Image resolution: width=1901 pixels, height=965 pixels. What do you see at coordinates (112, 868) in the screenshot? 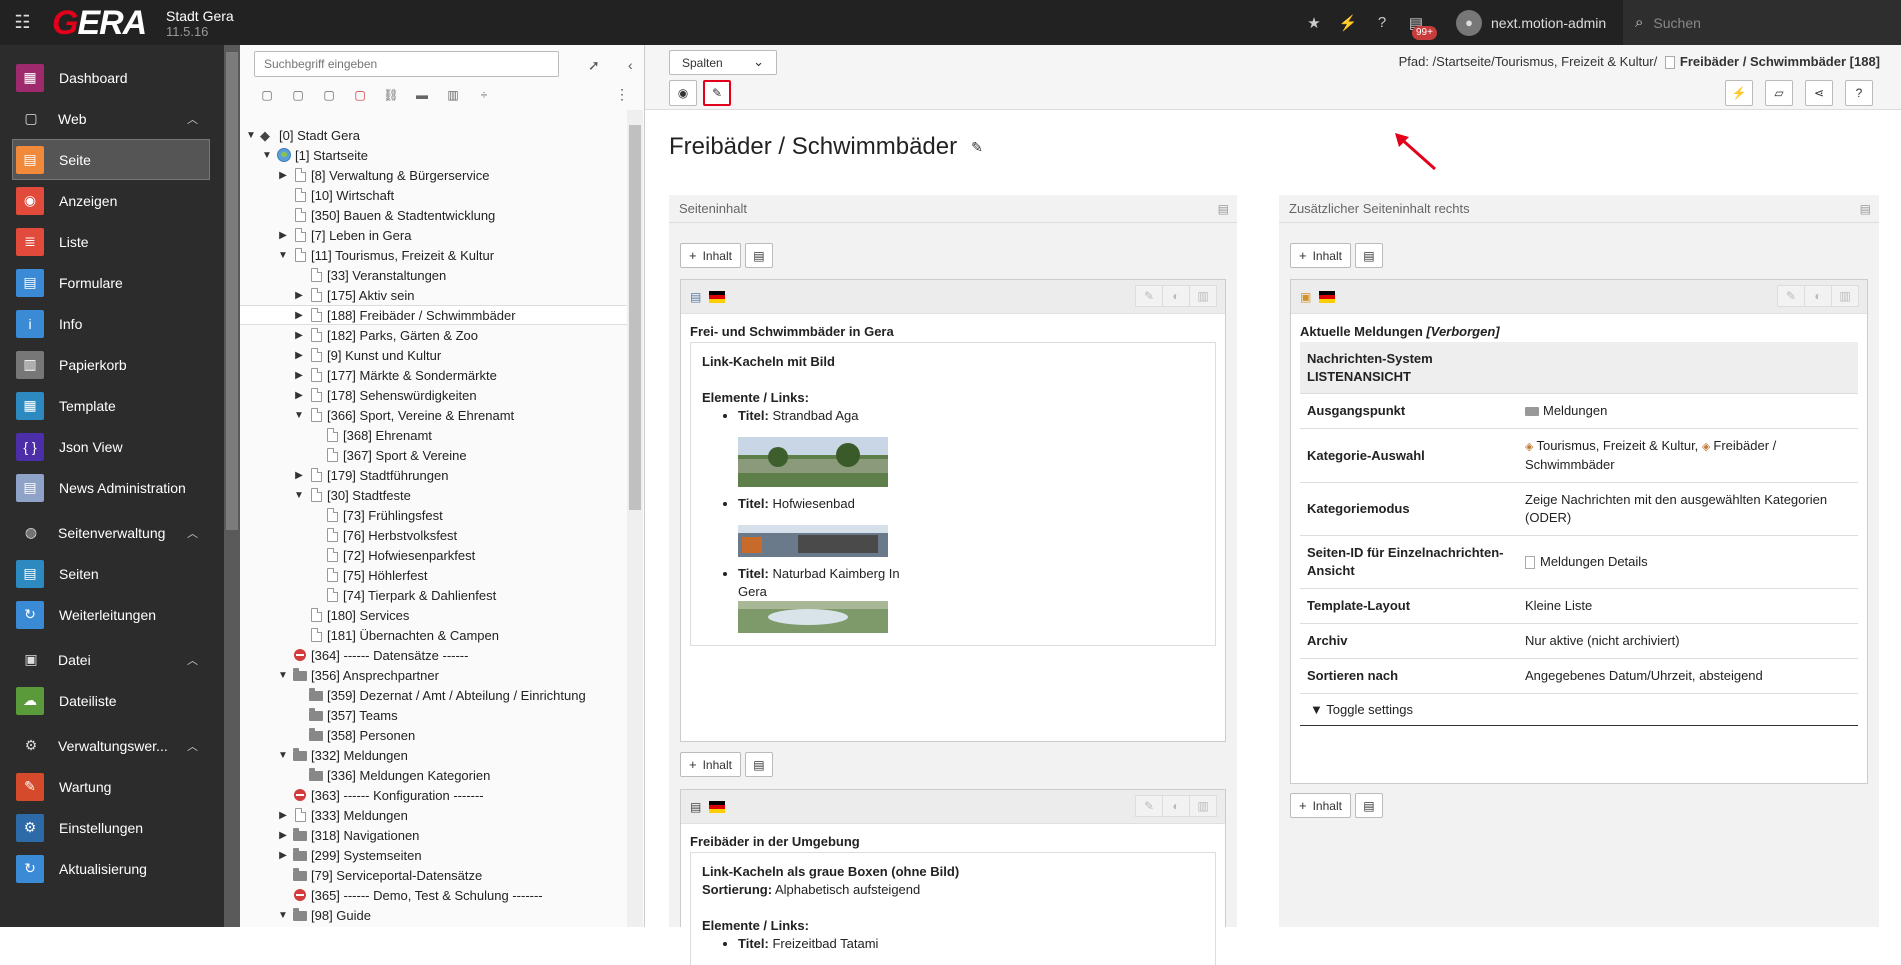
I see `sidebar-item-aktualisierung: ↻ Aktualisierung` at bounding box center [112, 868].